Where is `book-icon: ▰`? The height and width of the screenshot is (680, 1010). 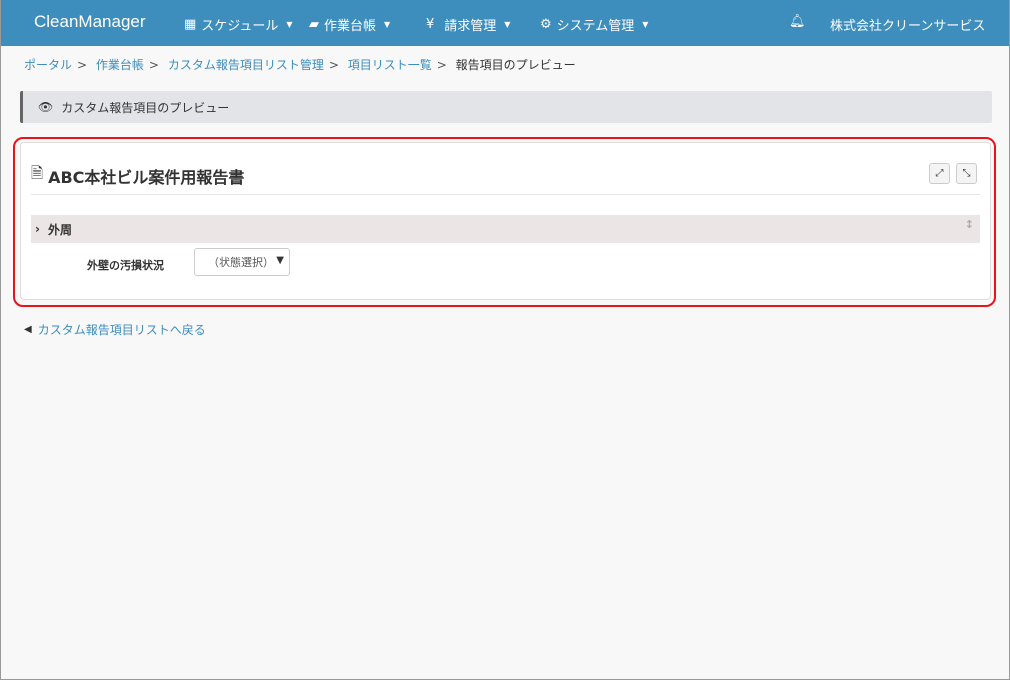 book-icon: ▰ is located at coordinates (314, 24).